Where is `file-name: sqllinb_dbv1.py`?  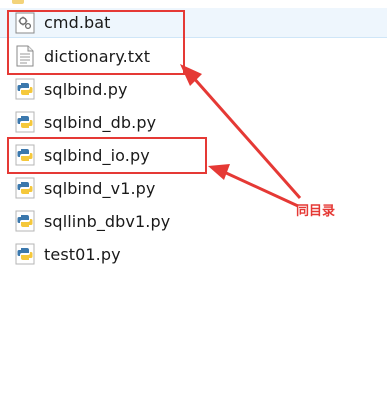
file-name: sqllinb_dbv1.py is located at coordinates (107, 221).